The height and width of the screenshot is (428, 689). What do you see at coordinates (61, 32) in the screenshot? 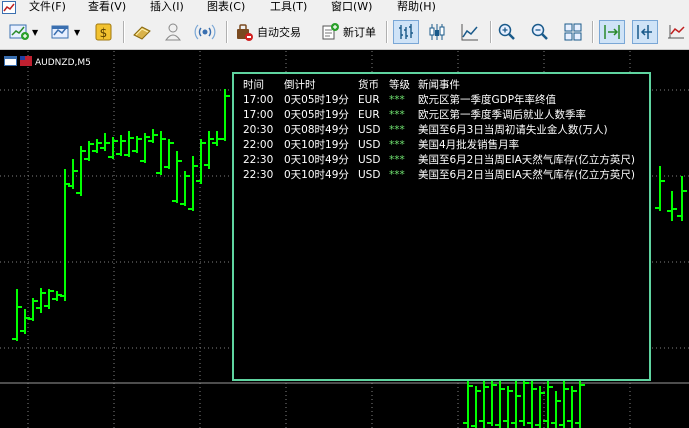
I see `profiles-icon` at bounding box center [61, 32].